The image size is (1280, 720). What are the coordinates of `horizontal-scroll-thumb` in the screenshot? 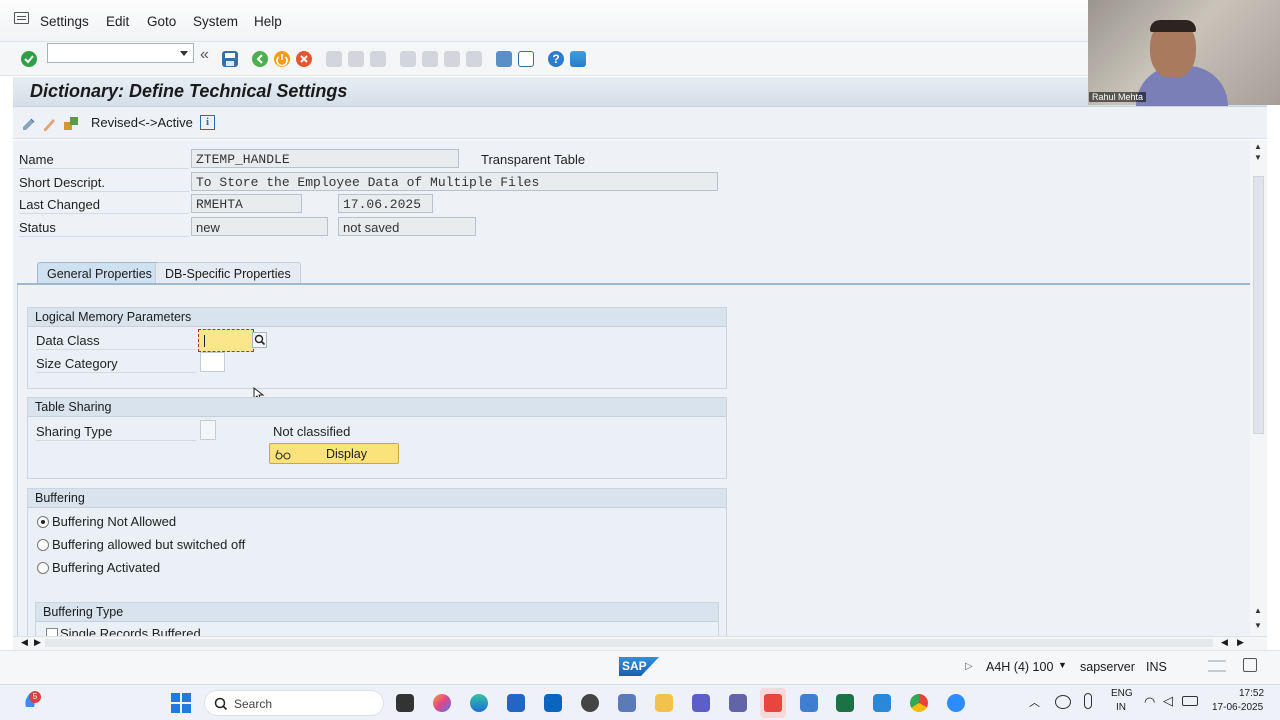 It's located at (629, 643).